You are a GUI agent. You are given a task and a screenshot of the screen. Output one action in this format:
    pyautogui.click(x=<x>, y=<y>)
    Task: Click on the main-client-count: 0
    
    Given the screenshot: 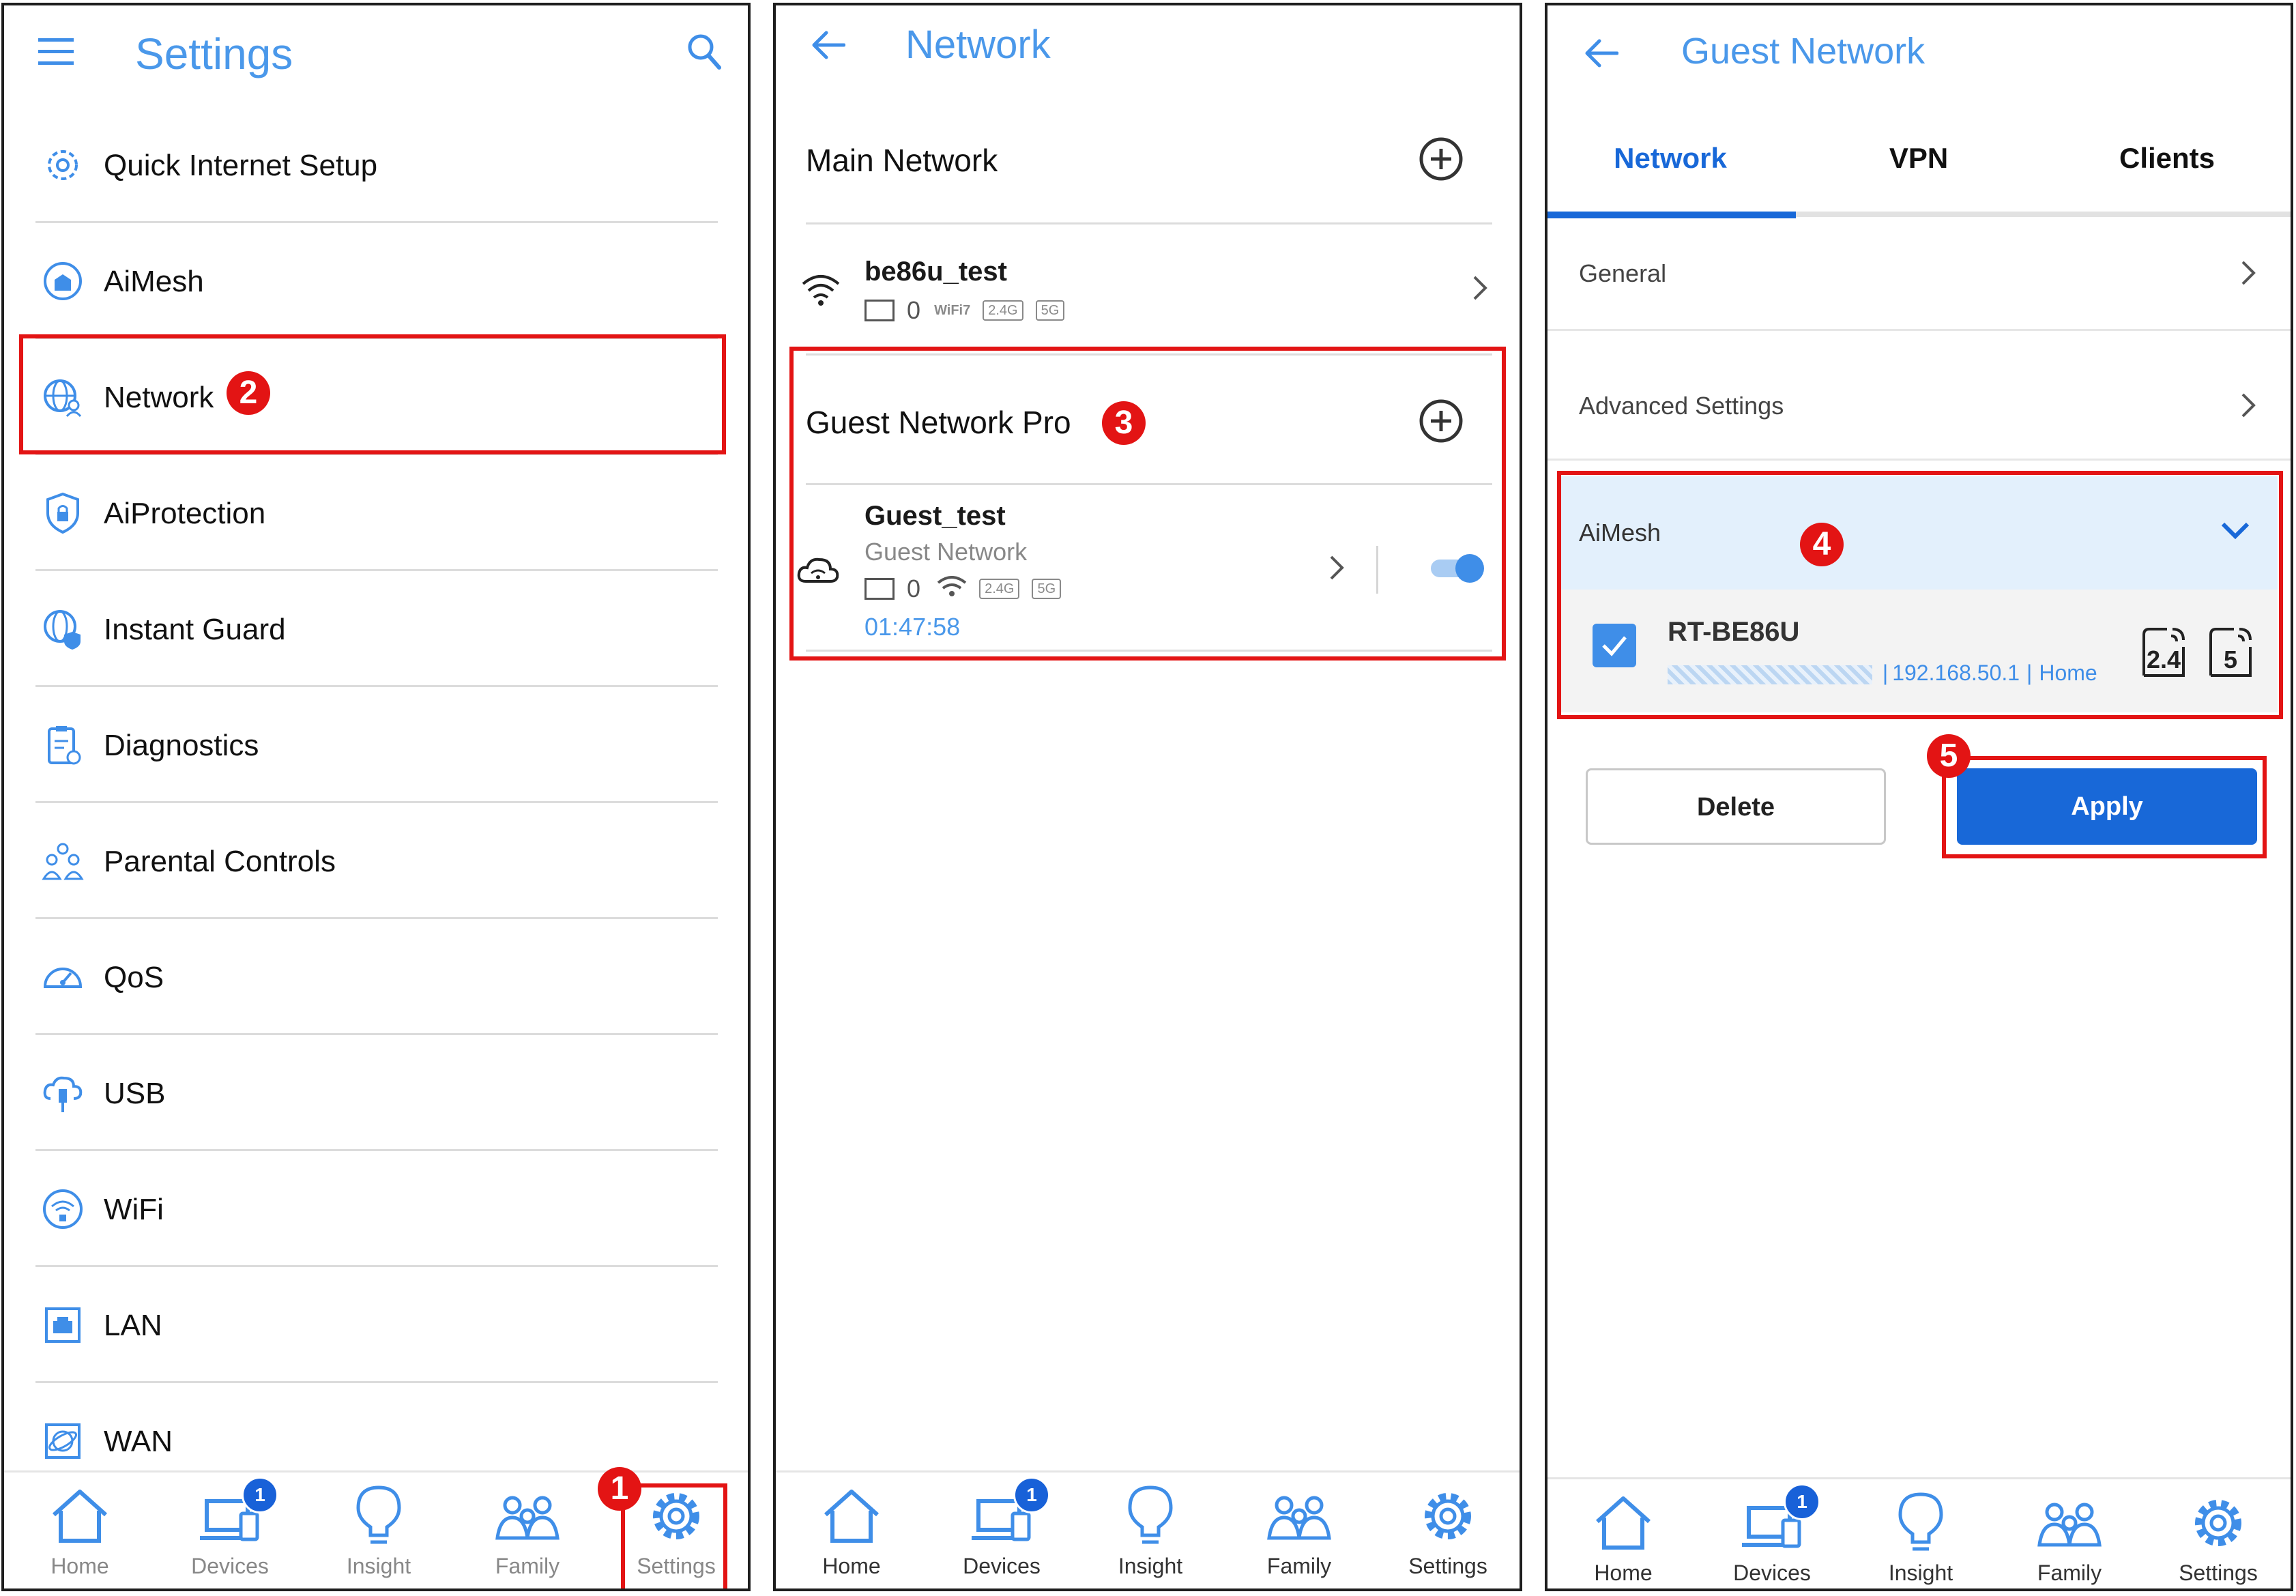 What is the action you would take?
    pyautogui.click(x=914, y=310)
    